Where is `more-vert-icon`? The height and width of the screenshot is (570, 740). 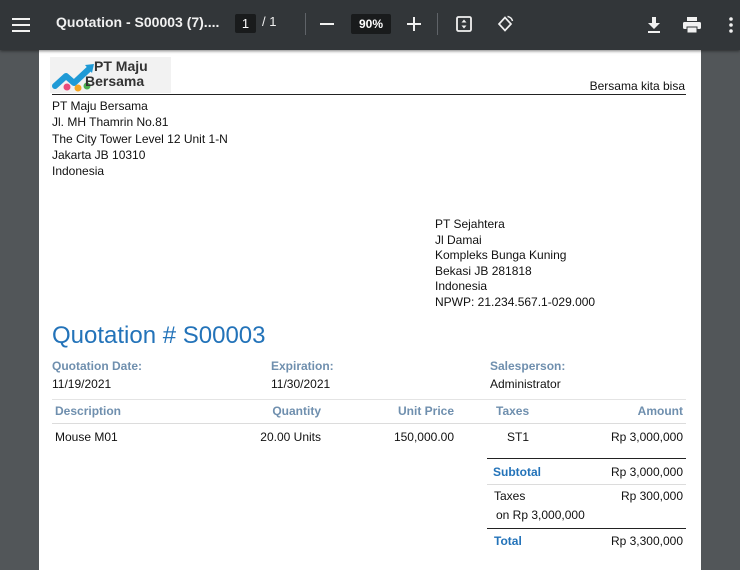 more-vert-icon is located at coordinates (731, 25).